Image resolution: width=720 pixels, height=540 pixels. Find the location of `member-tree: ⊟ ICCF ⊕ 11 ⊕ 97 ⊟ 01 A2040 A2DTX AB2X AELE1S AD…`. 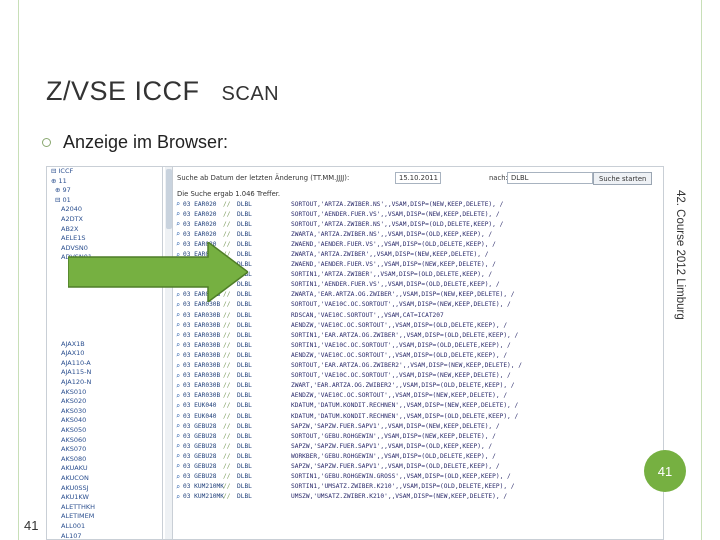

member-tree: ⊟ ICCF ⊕ 11 ⊕ 97 ⊟ 01 A2040 A2DTX AB2X AELE1S AD… is located at coordinates (105, 353).